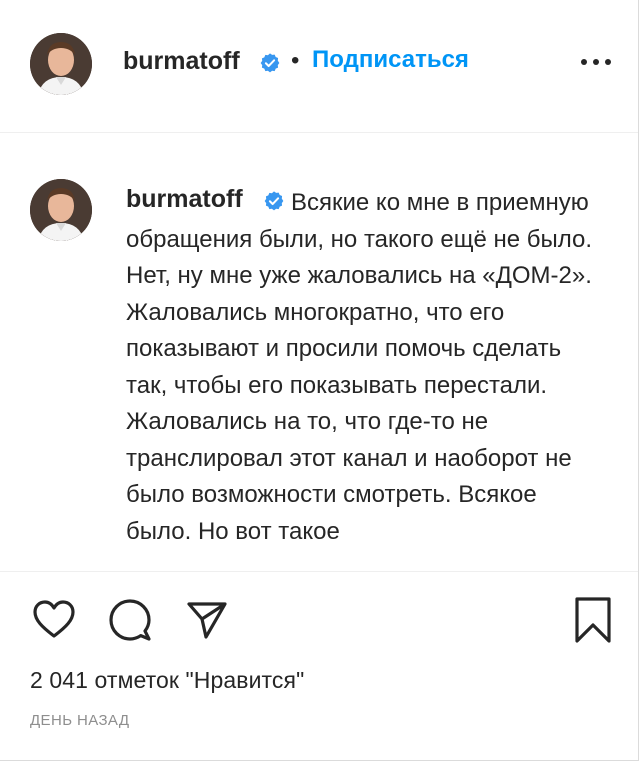 The image size is (640, 762). What do you see at coordinates (181, 61) in the screenshot?
I see `author-username: burmatoff` at bounding box center [181, 61].